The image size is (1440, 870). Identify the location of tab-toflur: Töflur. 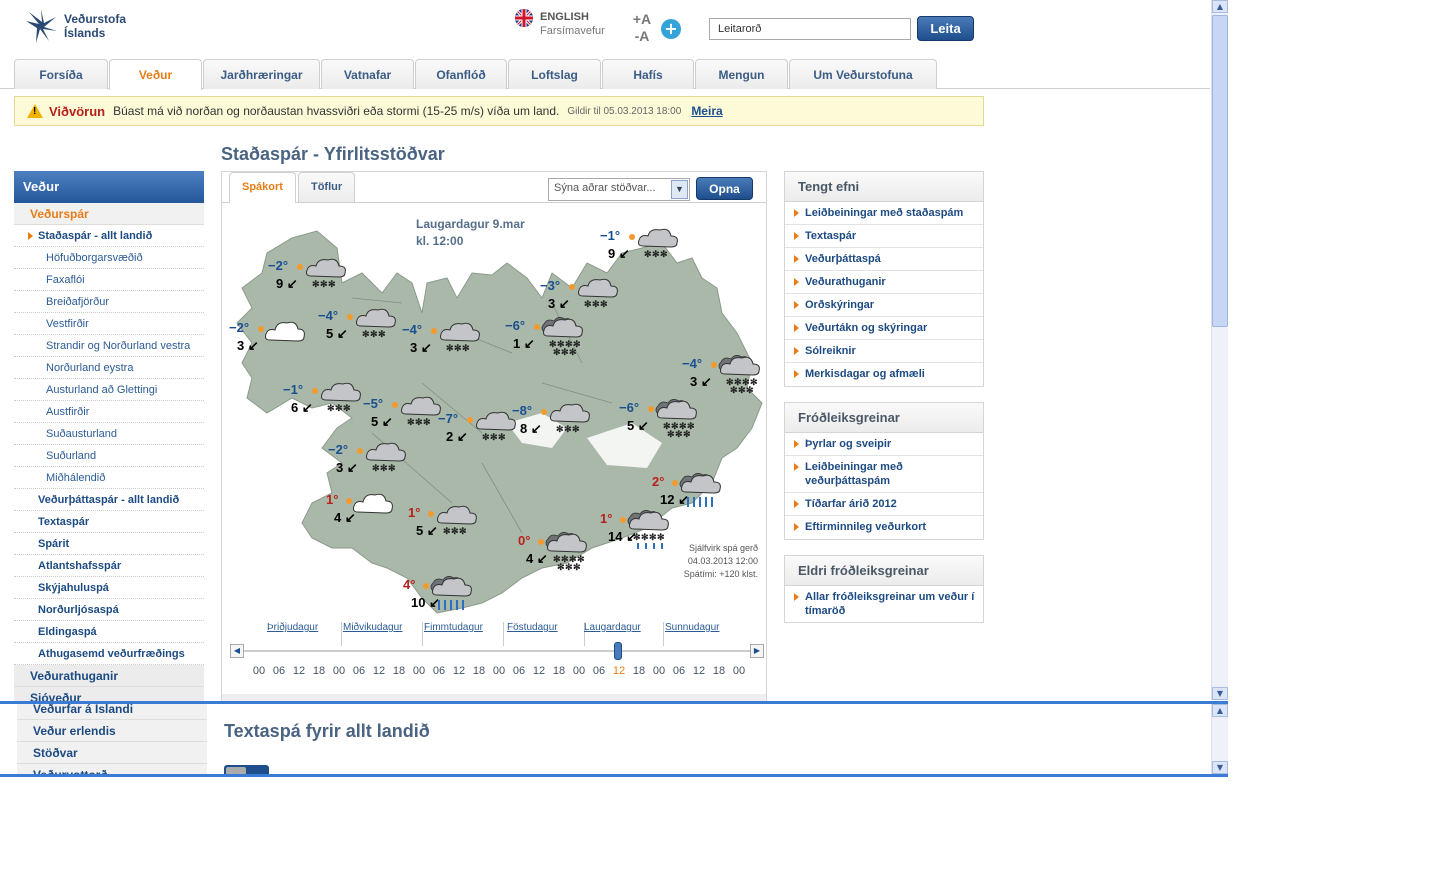
(326, 187).